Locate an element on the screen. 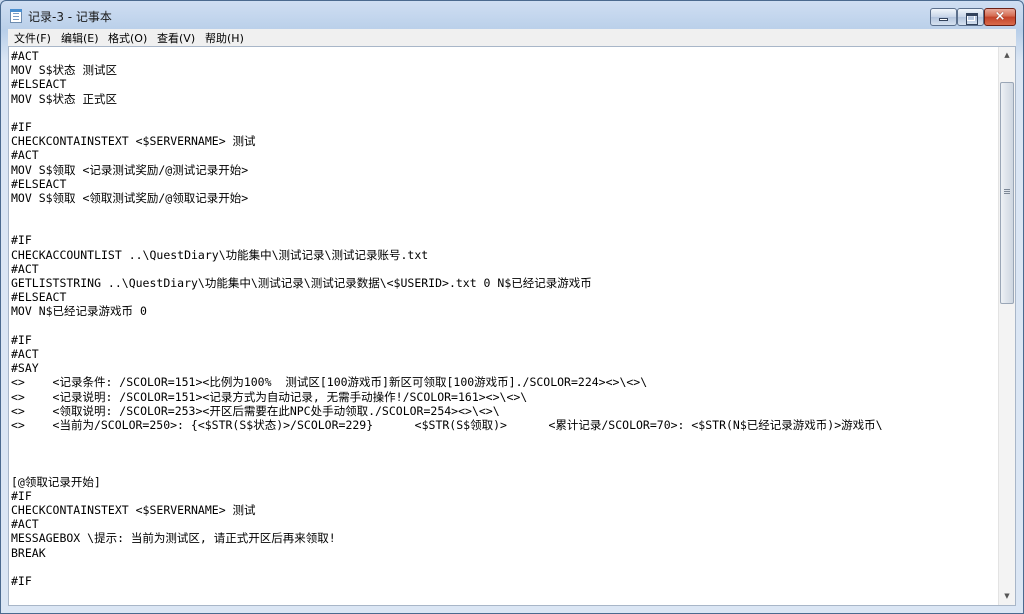 This screenshot has width=1024, height=614. notepad-icon is located at coordinates (16, 16).